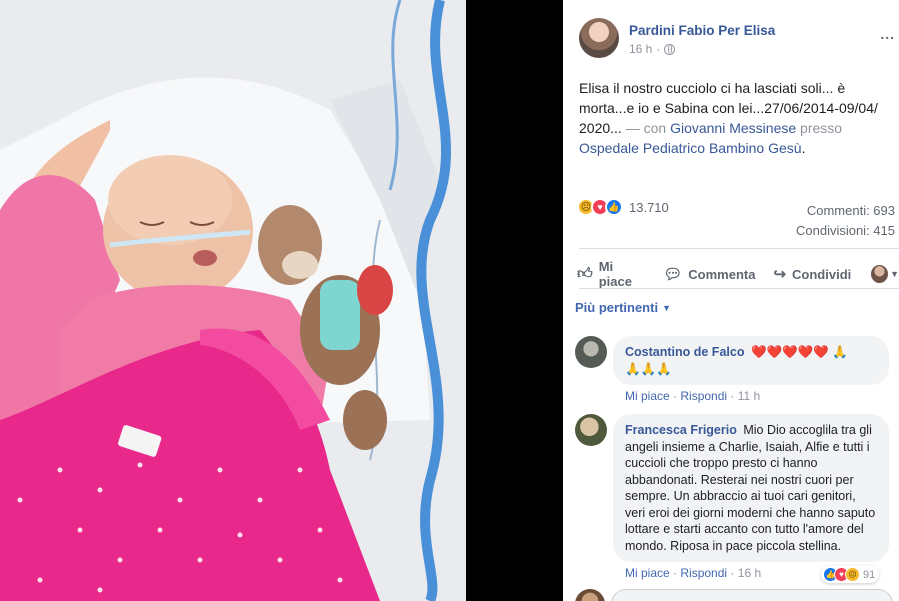  I want to click on comment-bubble: Costantino de Falco ❤️❤️❤️❤️❤️ 🙏 🙏🙏🙏, so click(751, 360).